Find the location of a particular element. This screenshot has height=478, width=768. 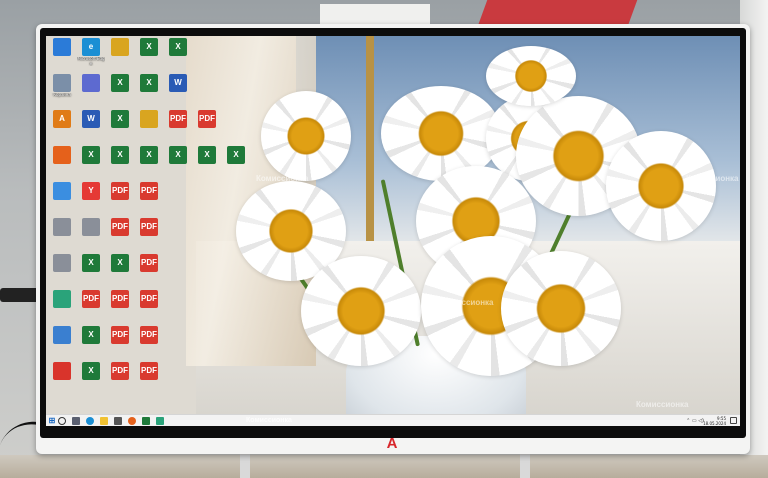

excel-taskbar-icon is located at coordinates (146, 421).